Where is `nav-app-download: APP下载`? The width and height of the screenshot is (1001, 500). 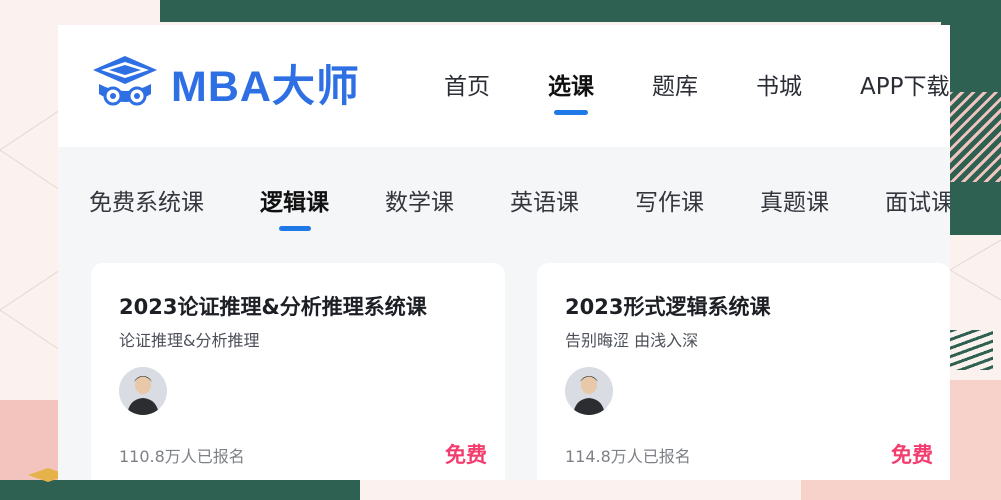
nav-app-download: APP下载 is located at coordinates (904, 84).